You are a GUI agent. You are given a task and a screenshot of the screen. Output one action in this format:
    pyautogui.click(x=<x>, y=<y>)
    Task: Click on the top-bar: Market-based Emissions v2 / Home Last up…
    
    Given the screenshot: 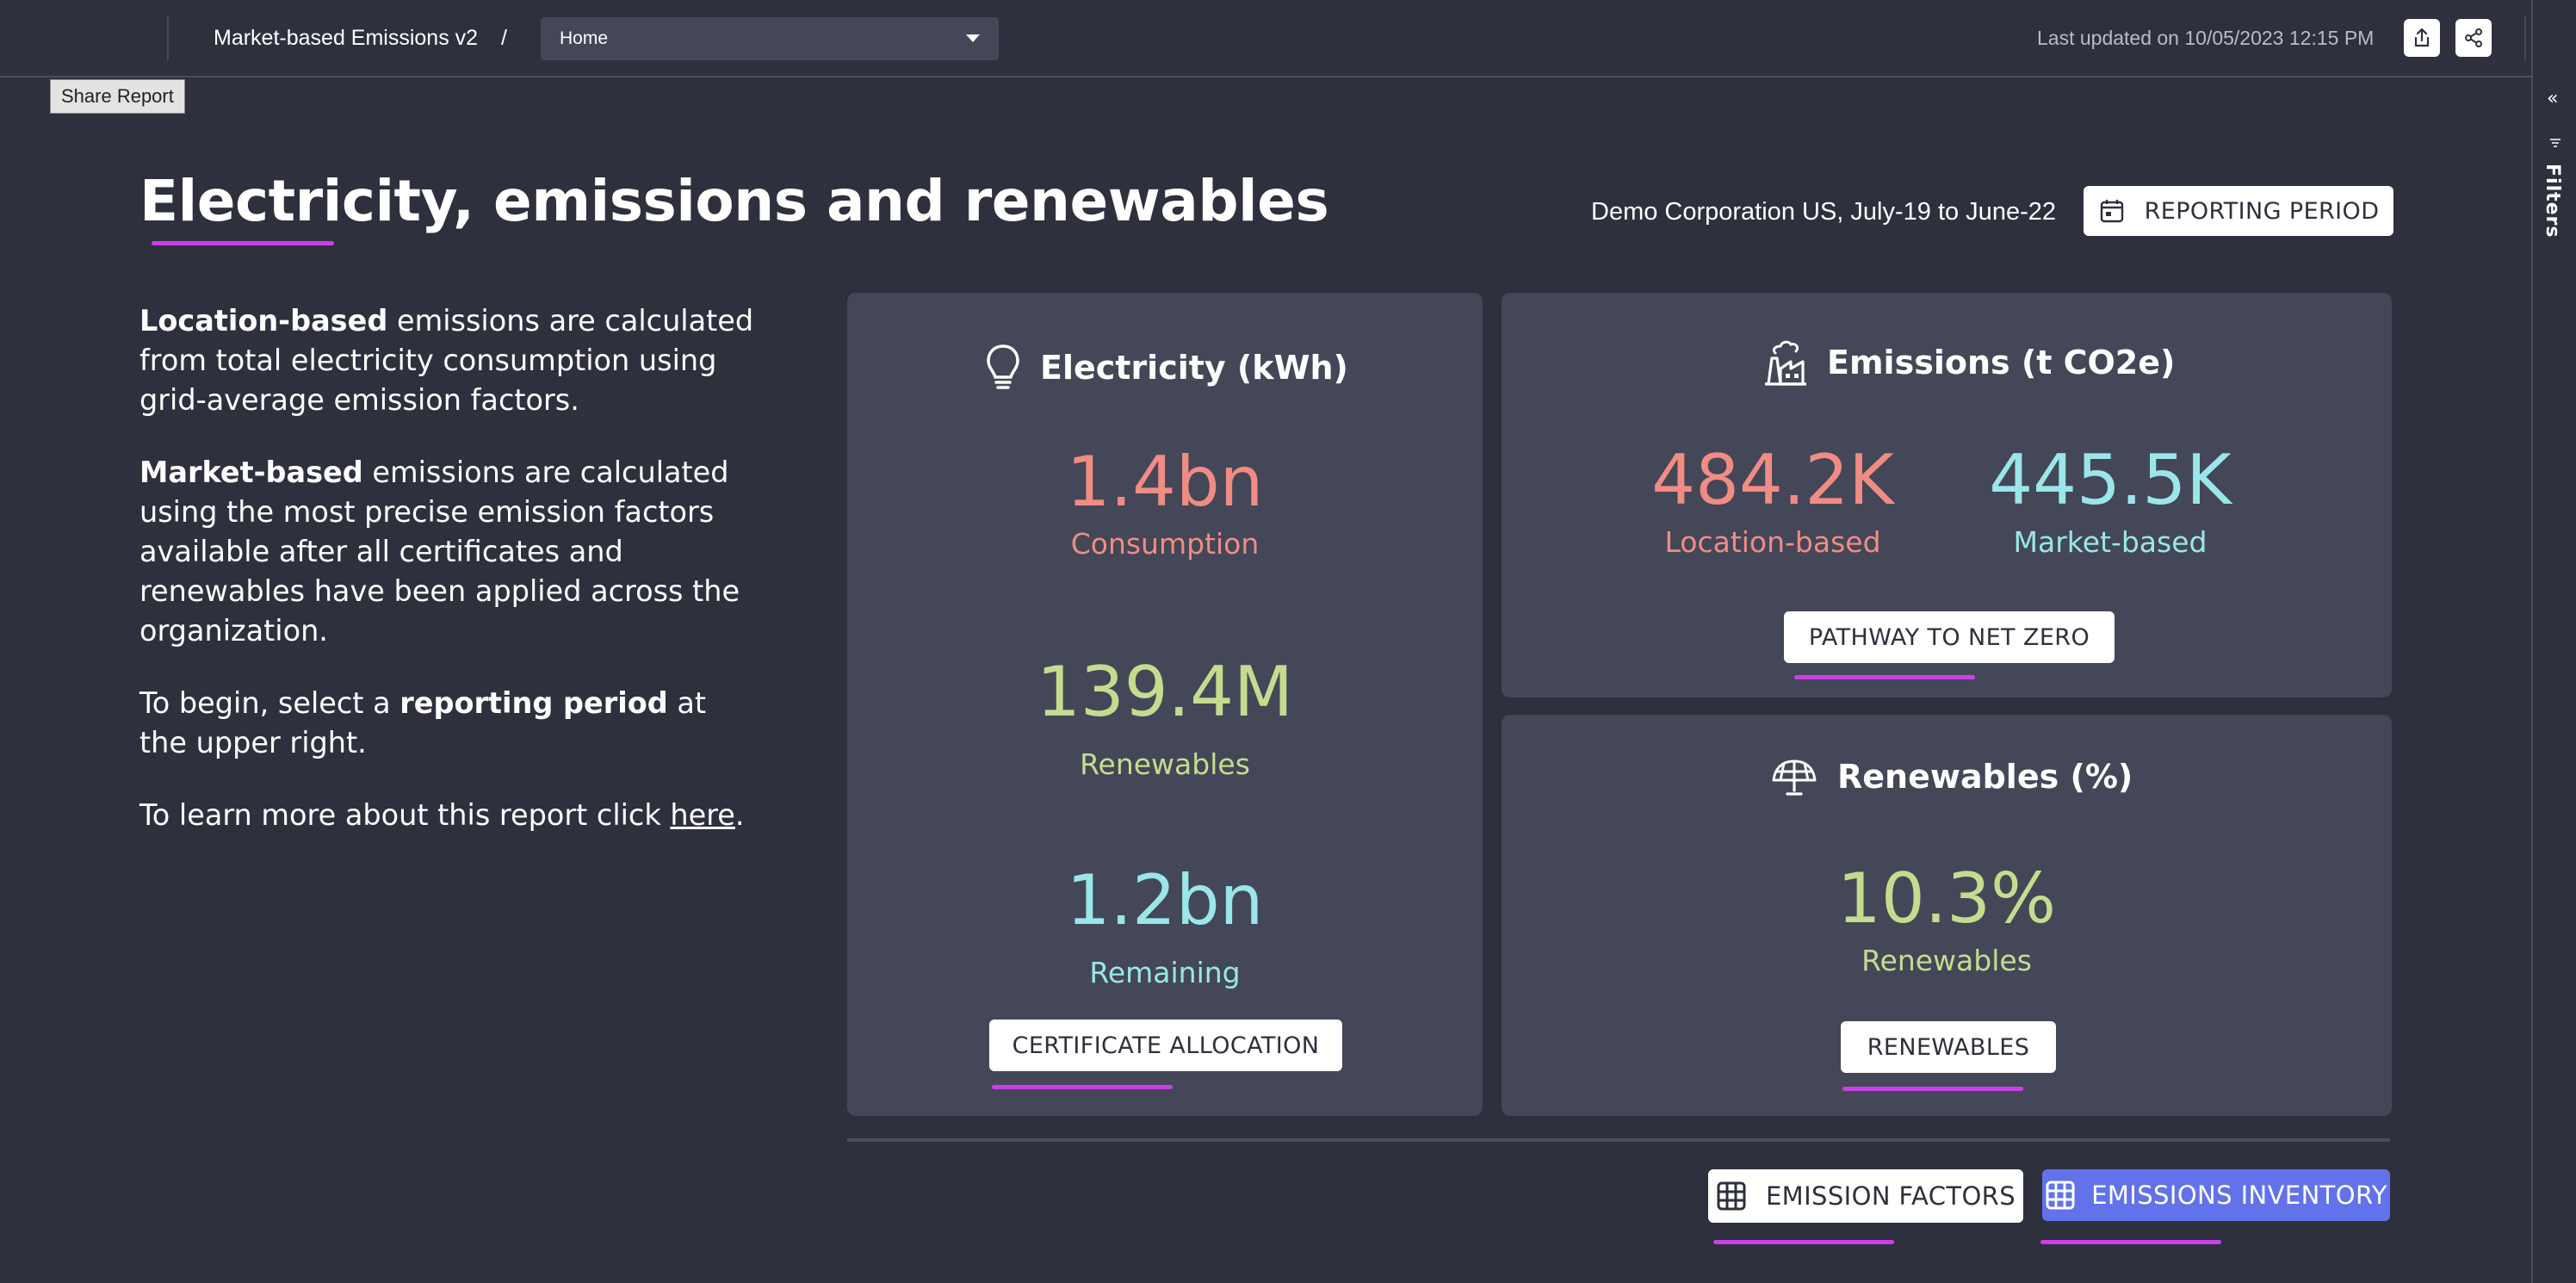 What is the action you would take?
    pyautogui.click(x=1265, y=38)
    